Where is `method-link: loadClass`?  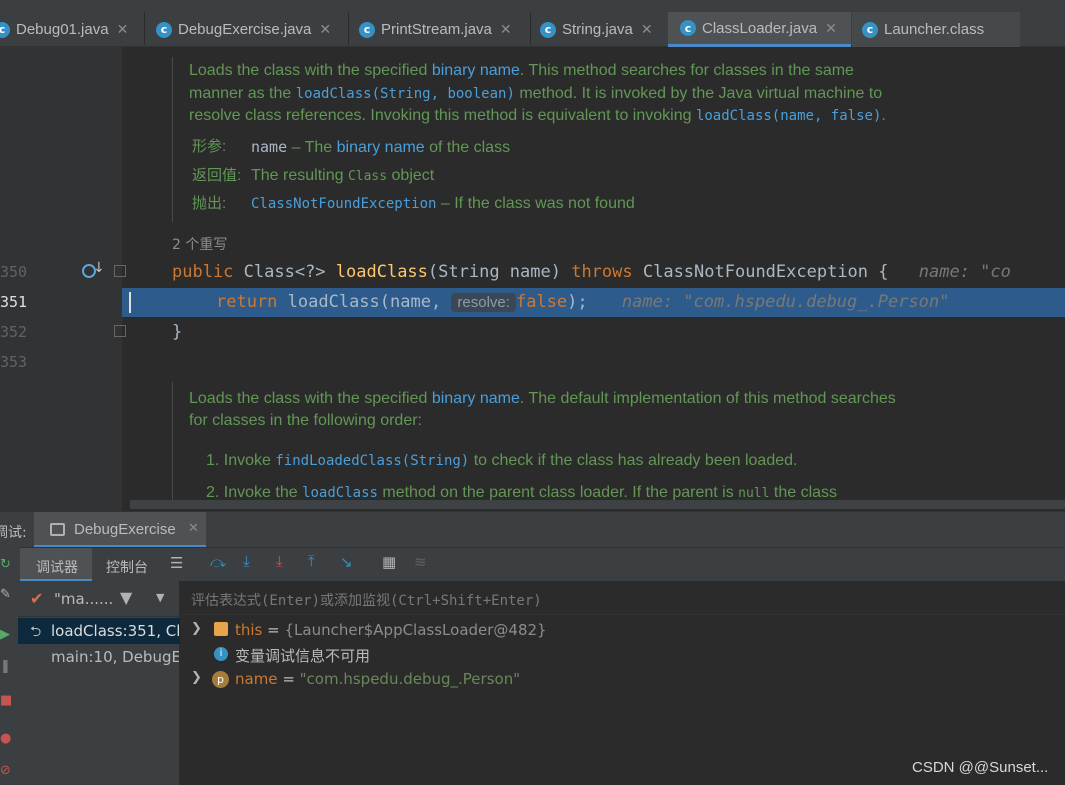 method-link: loadClass is located at coordinates (340, 492).